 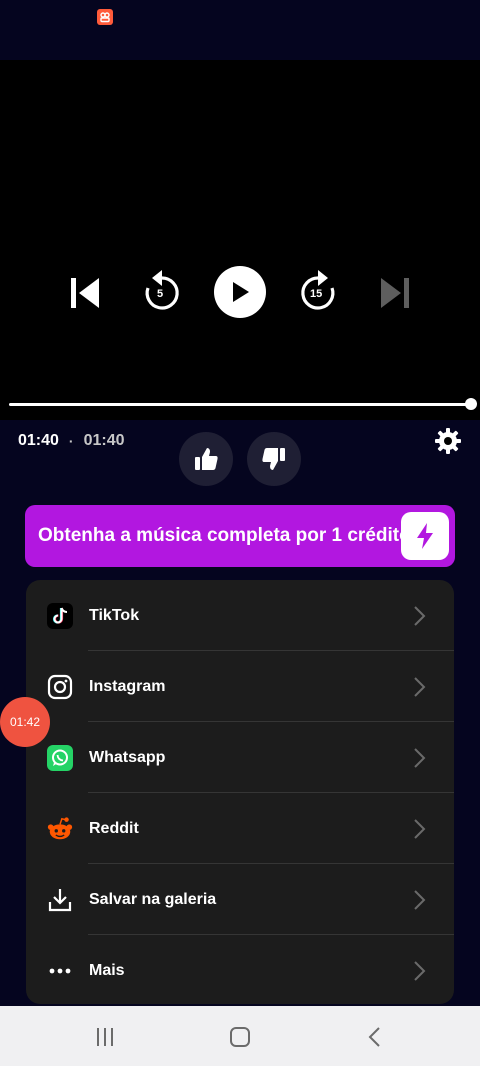 What do you see at coordinates (107, 970) in the screenshot?
I see `share-item-label: Mais` at bounding box center [107, 970].